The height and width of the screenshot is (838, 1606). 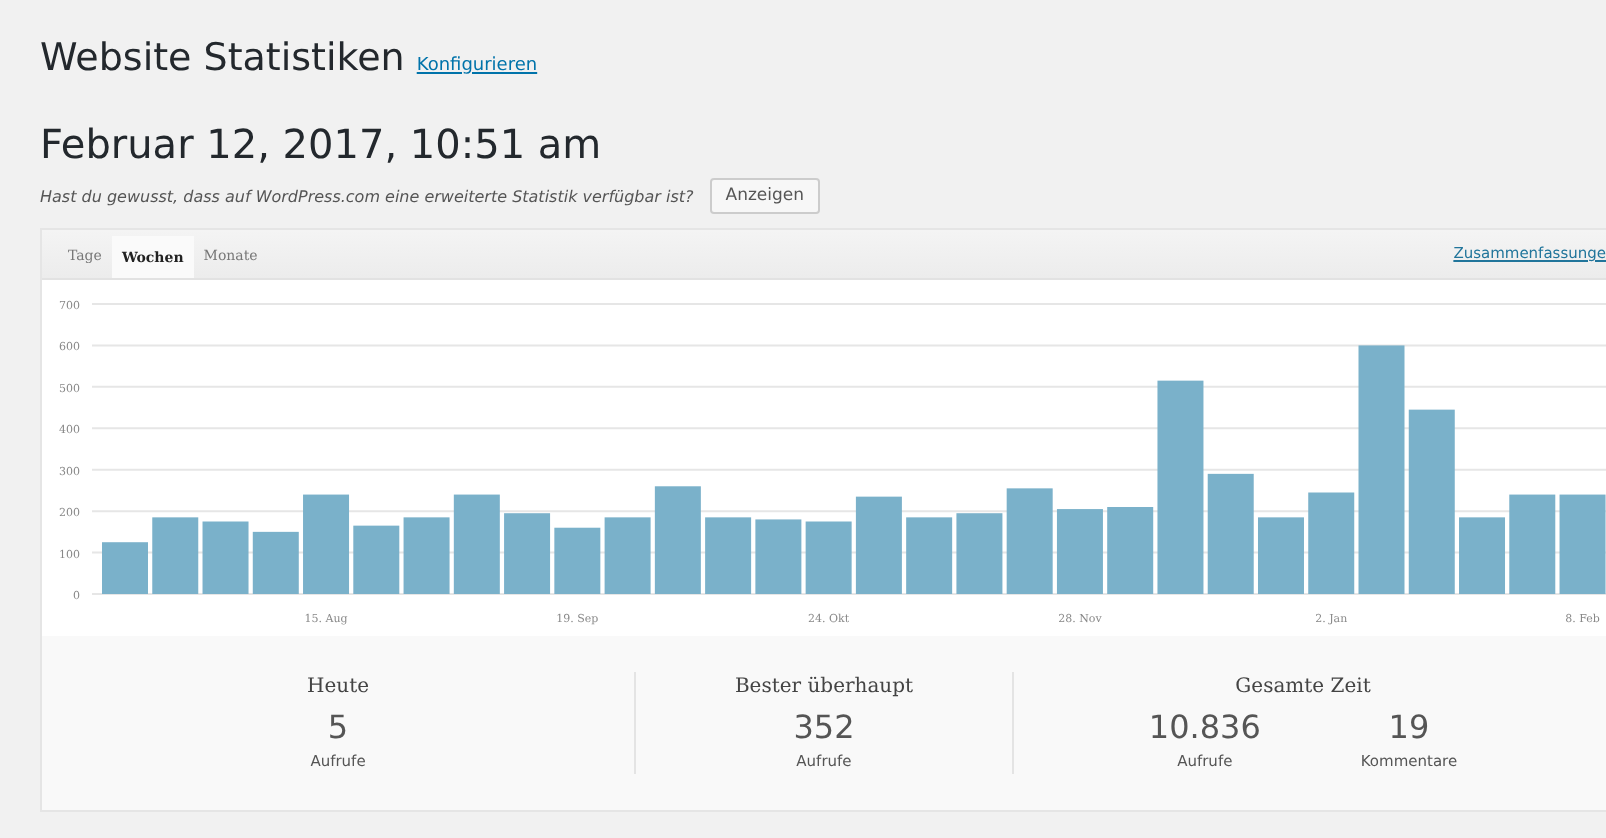 I want to click on notice-text: Hast du gewusst, dass auf WordPress.com eine erweiterte Statistik verfügbar ist?, so click(x=367, y=196).